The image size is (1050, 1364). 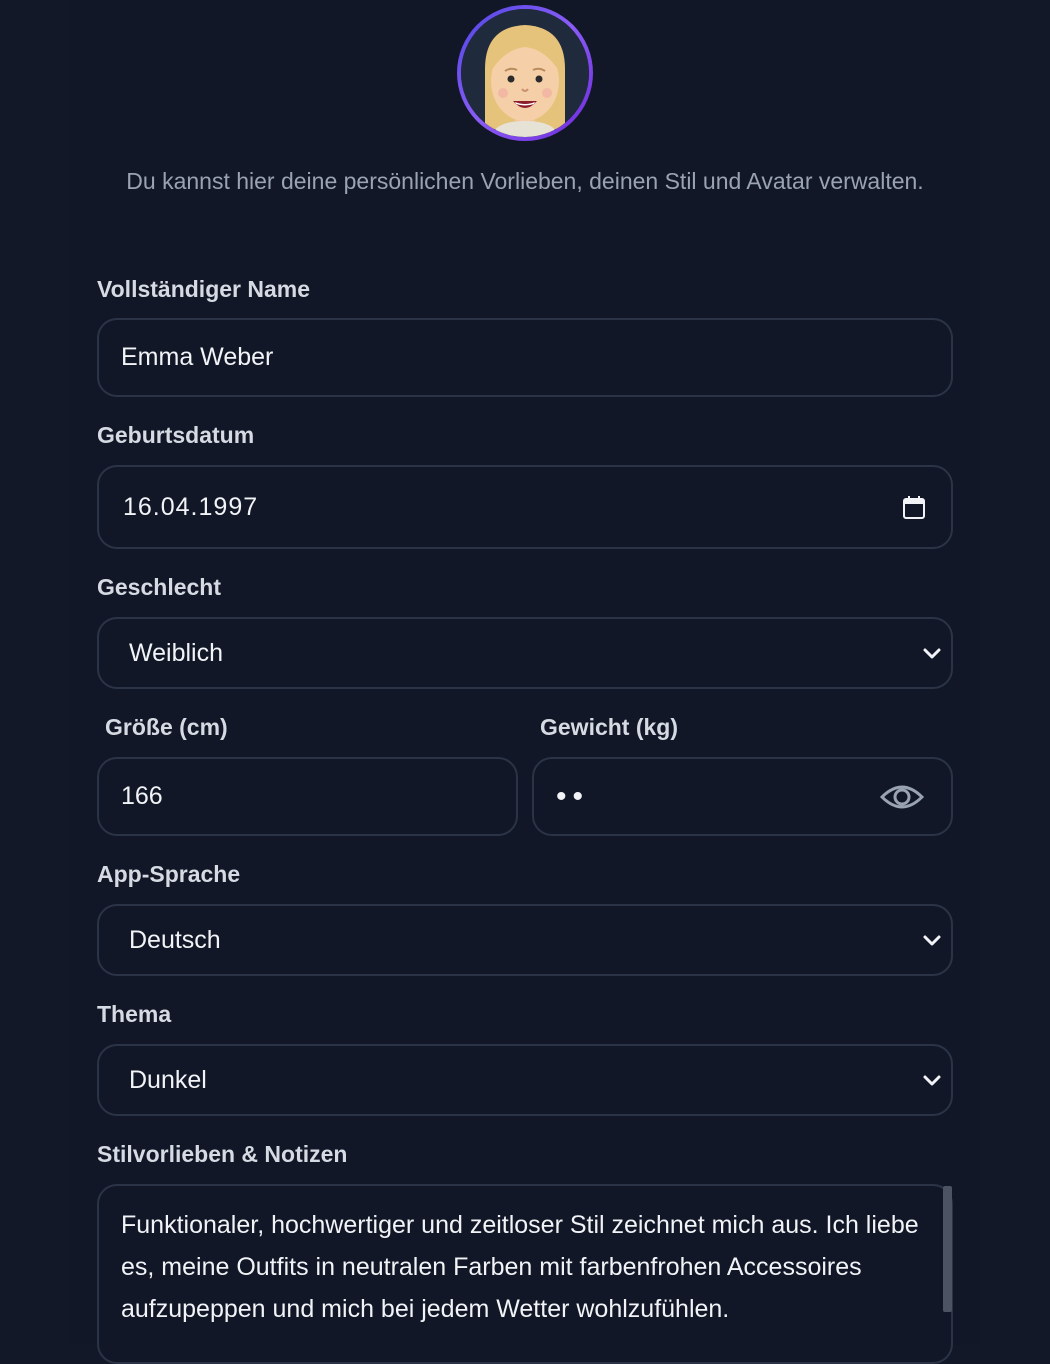 I want to click on avatar, so click(x=525, y=73).